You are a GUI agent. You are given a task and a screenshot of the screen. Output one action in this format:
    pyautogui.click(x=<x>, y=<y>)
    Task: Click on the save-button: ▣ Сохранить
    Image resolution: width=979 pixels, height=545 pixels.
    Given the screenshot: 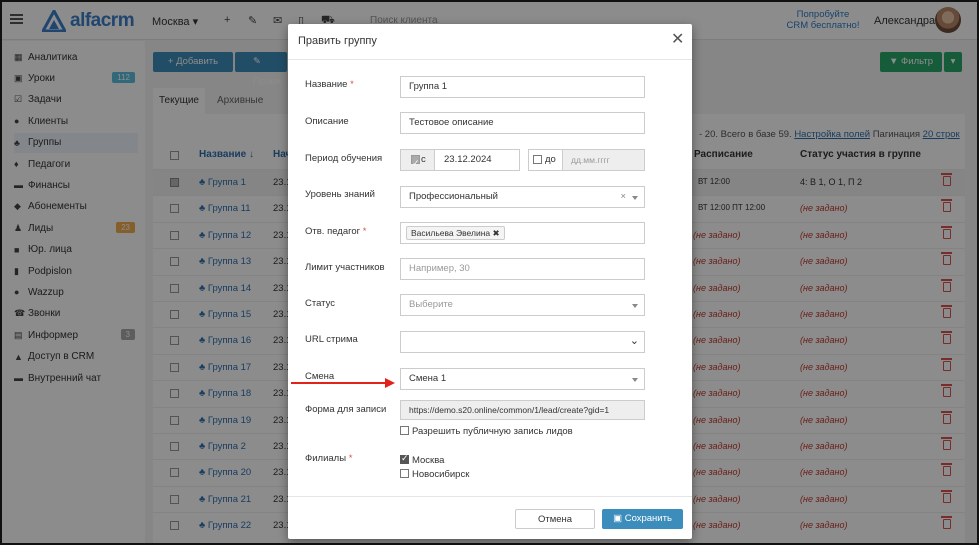 What is the action you would take?
    pyautogui.click(x=642, y=519)
    